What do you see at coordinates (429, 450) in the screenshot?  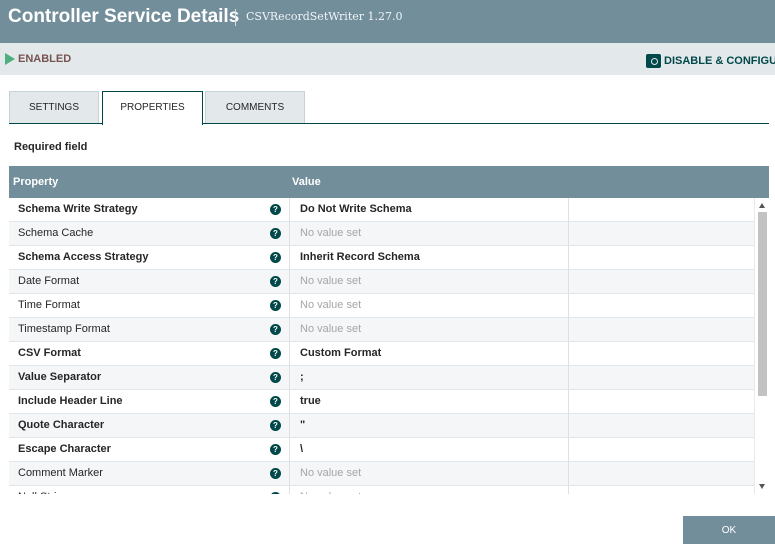 I see `property-value-cell: \` at bounding box center [429, 450].